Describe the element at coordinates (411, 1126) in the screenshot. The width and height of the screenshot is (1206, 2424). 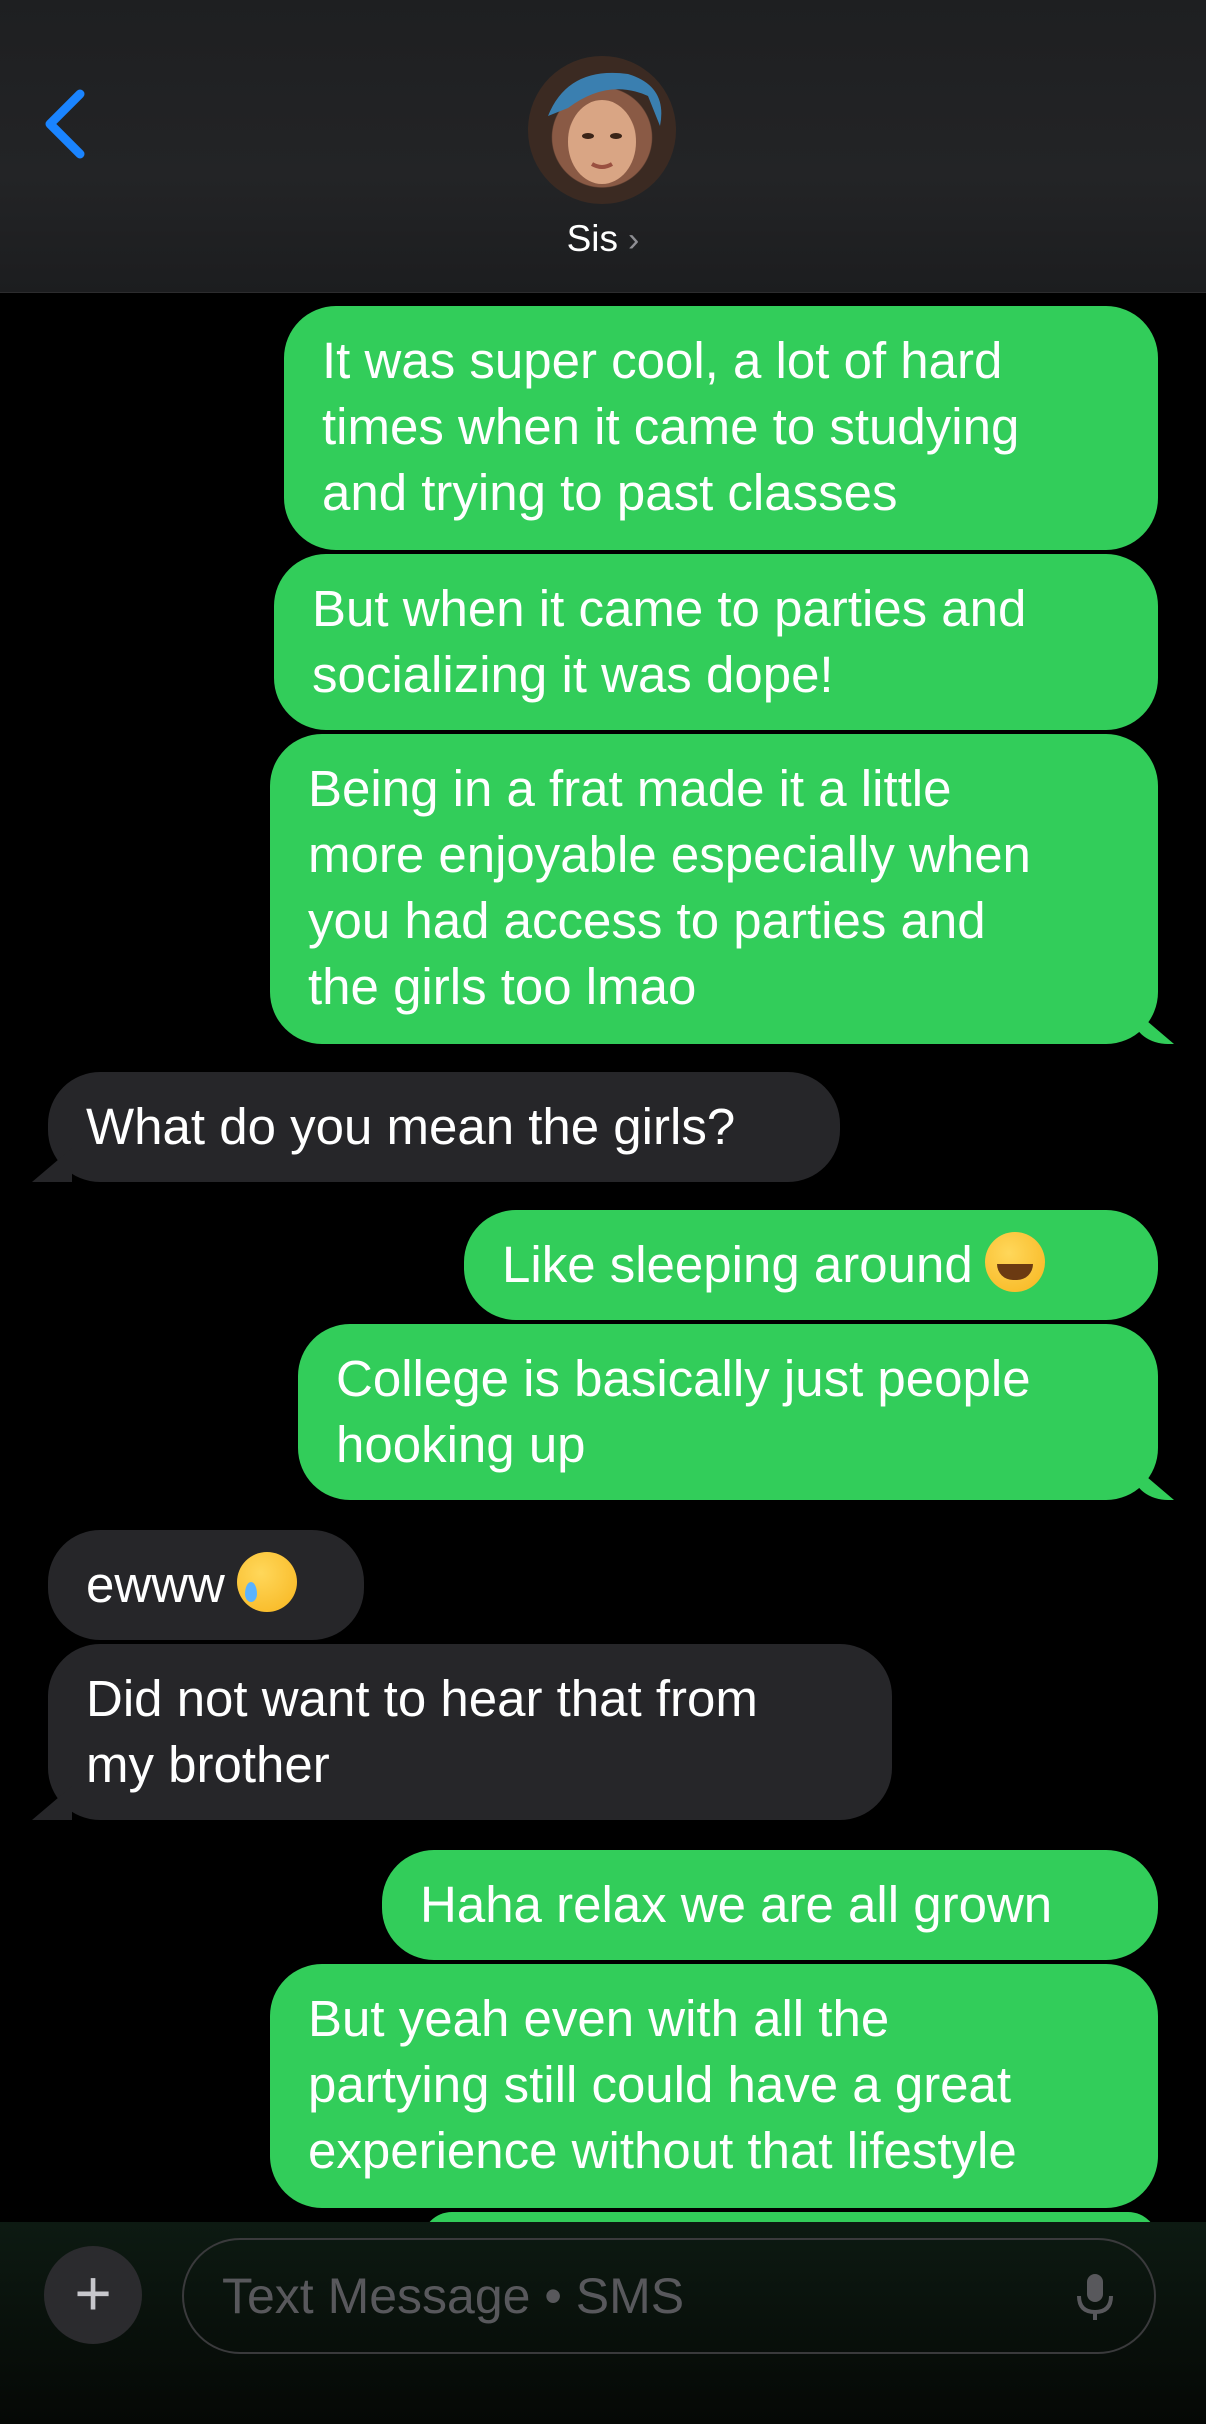
I see `message-line: What do you mean the girls?` at that location.